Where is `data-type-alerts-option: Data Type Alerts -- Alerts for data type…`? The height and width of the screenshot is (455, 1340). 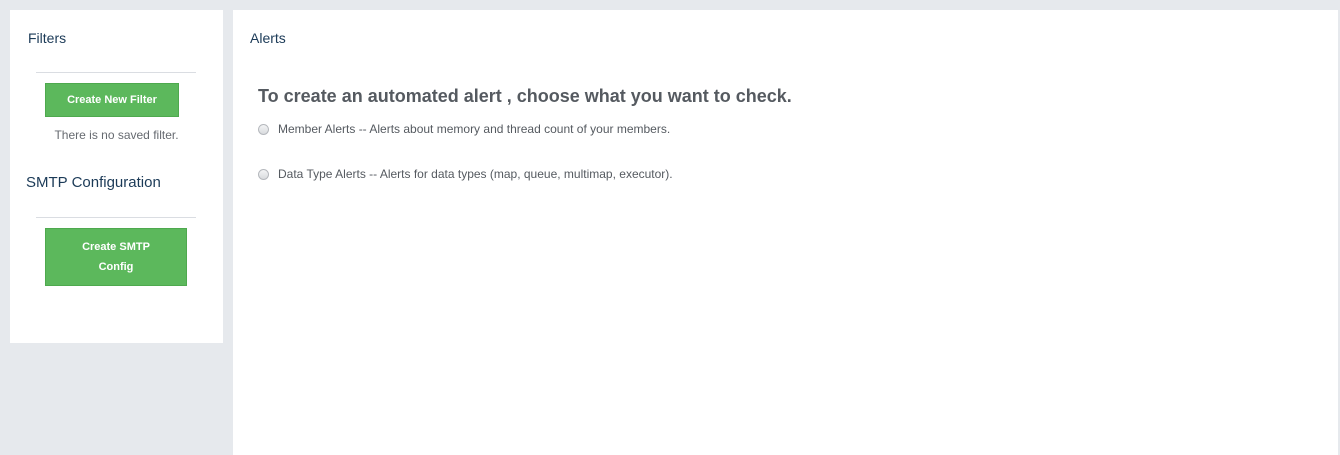 data-type-alerts-option: Data Type Alerts -- Alerts for data type… is located at coordinates (465, 174).